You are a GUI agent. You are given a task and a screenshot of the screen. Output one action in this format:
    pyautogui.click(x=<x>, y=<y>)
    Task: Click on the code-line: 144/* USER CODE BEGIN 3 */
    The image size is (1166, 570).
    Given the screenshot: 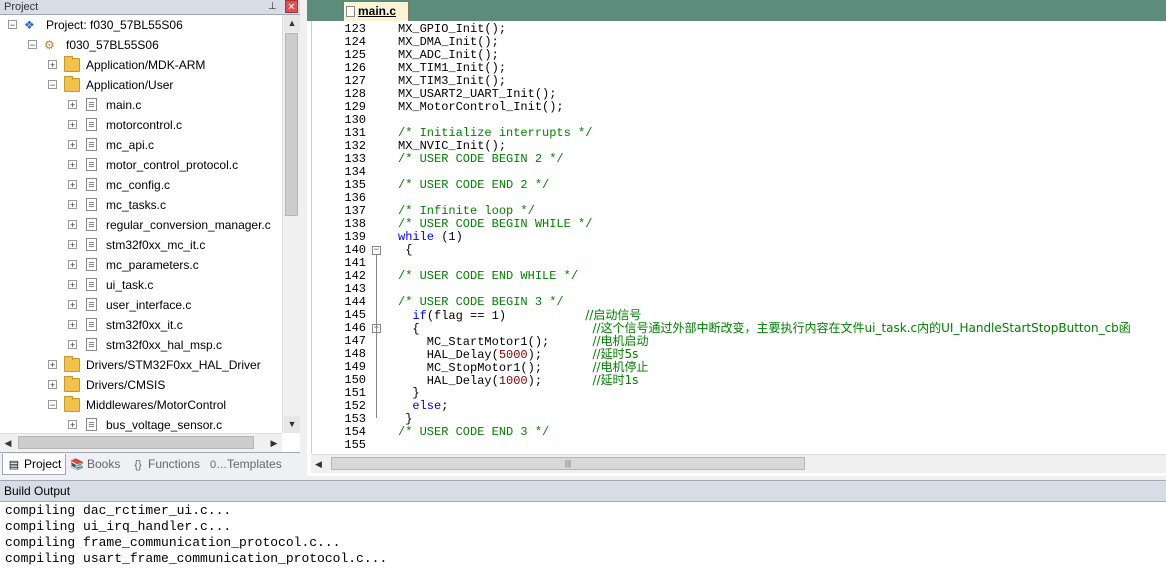 What is the action you would take?
    pyautogui.click(x=739, y=302)
    